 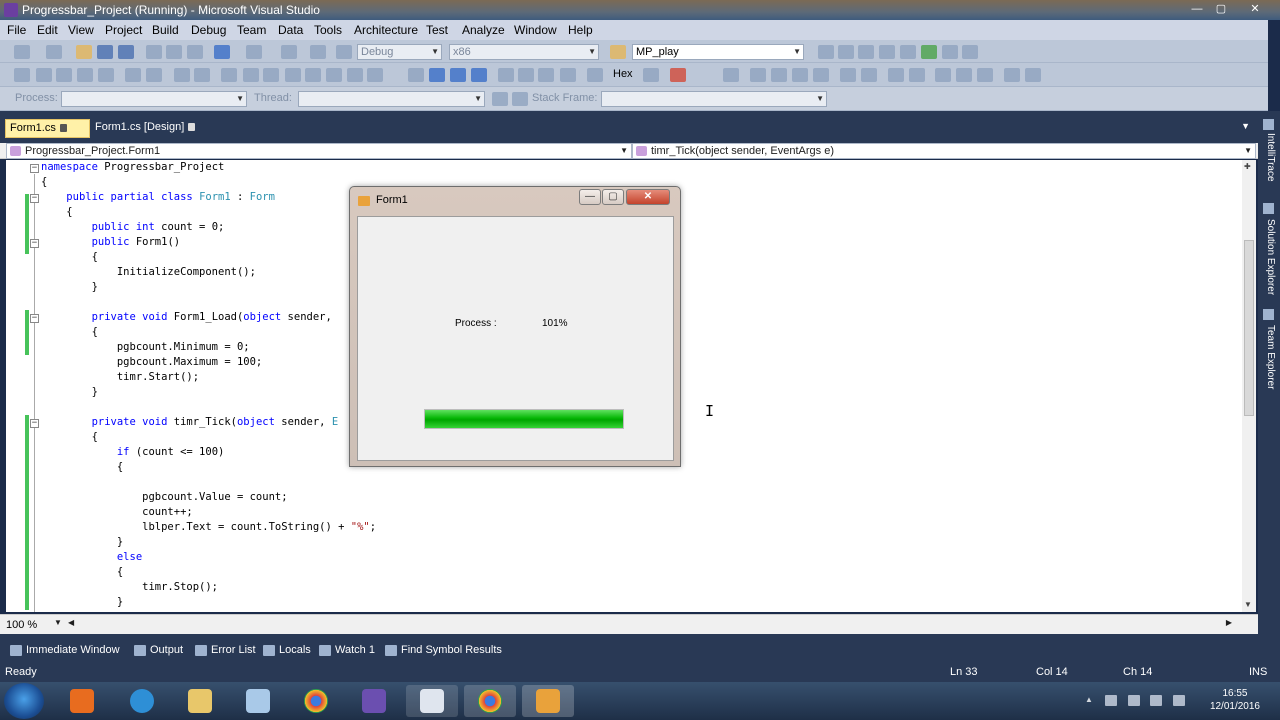 What do you see at coordinates (289, 52) in the screenshot?
I see `navigate-backward-icon` at bounding box center [289, 52].